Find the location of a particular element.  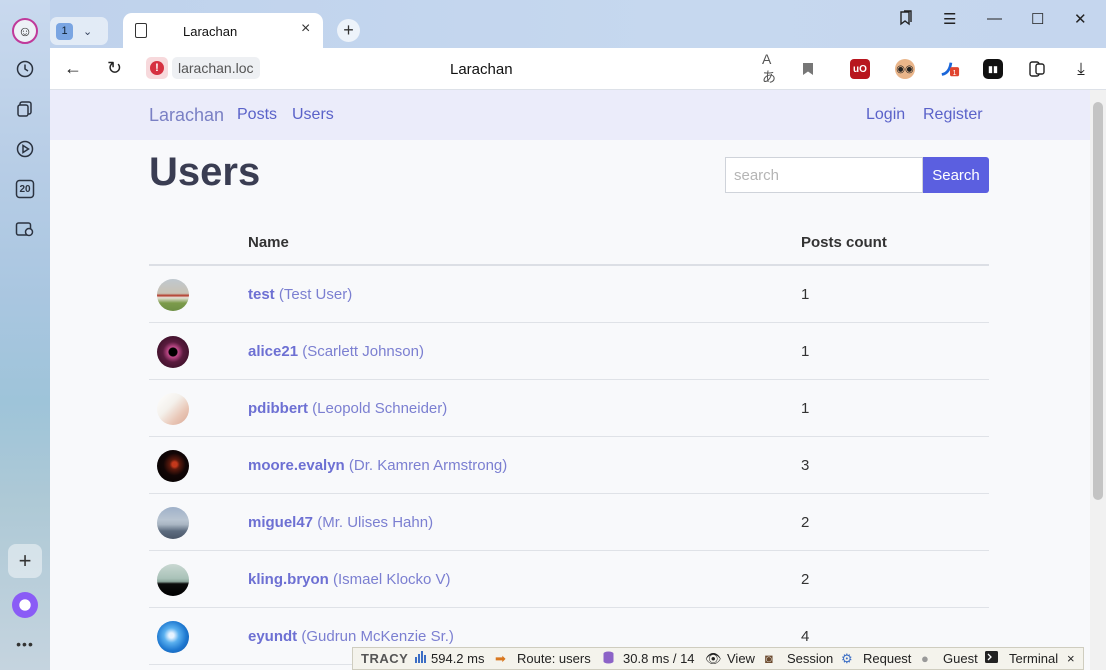

menu-icon: ☰ is located at coordinates (949, 19).